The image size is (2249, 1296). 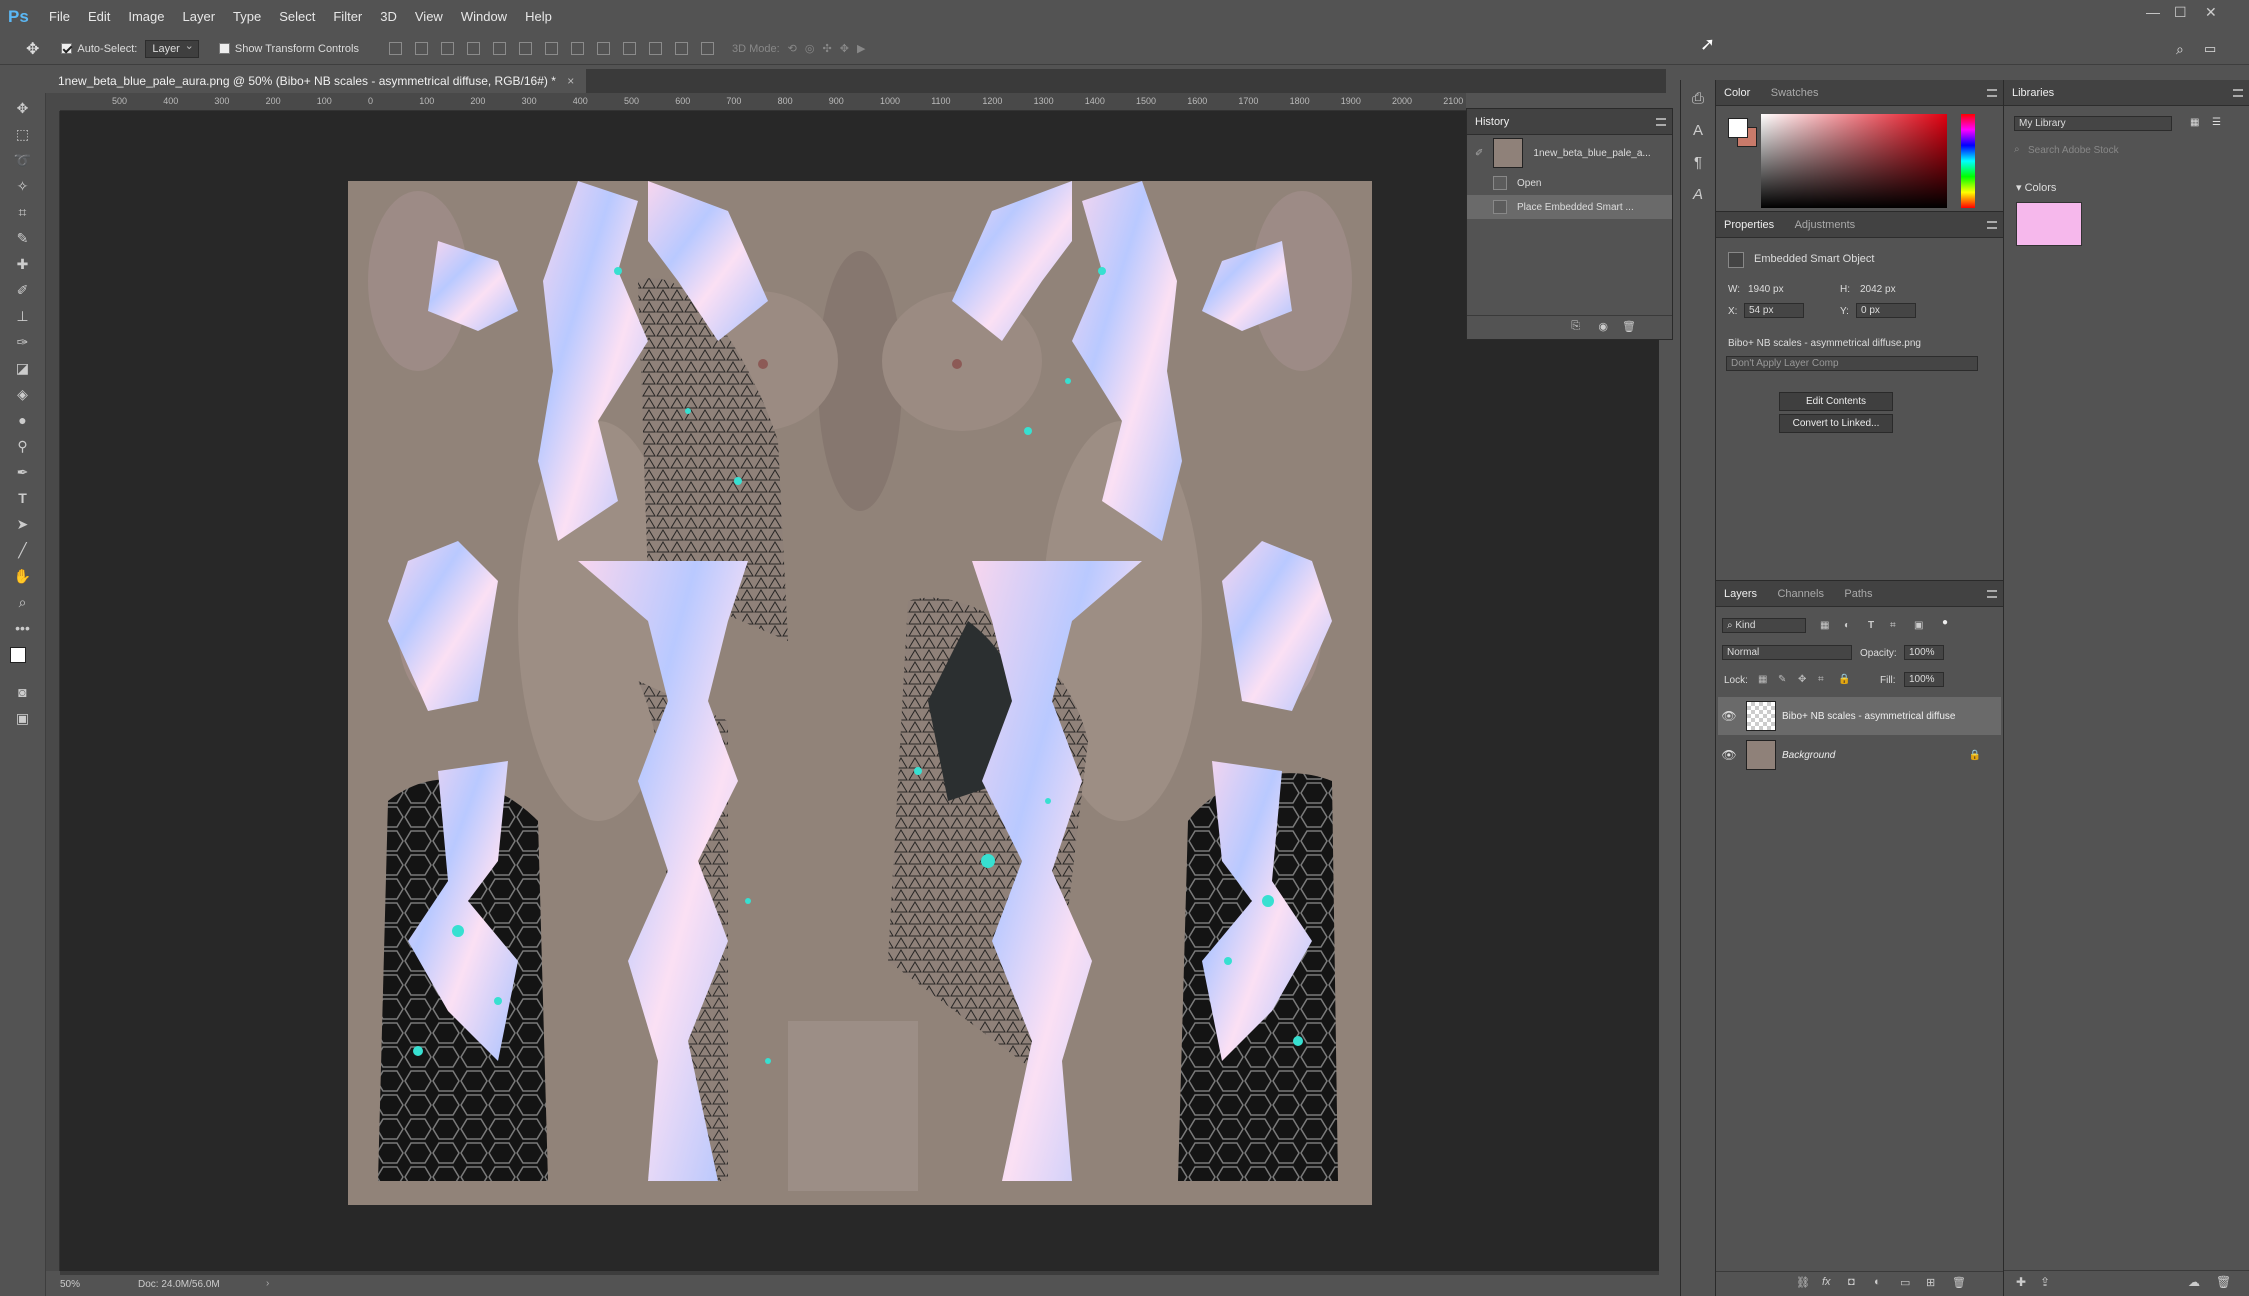 What do you see at coordinates (23, 342) in the screenshot?
I see `history-brush-icon: ✑` at bounding box center [23, 342].